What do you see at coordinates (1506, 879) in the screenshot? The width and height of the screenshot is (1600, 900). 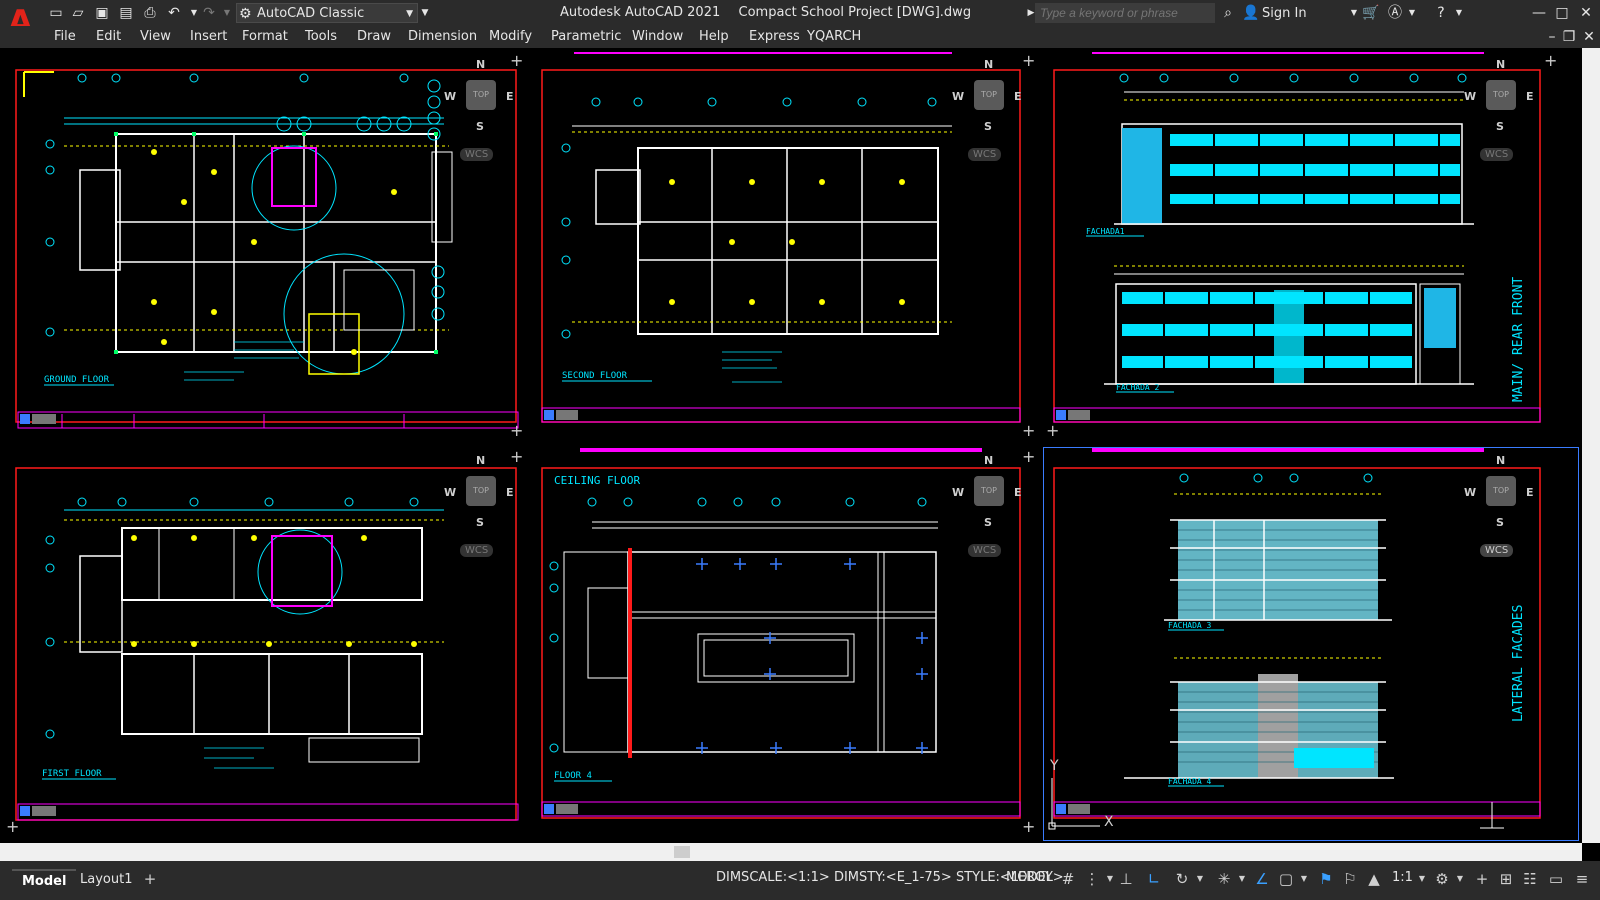 I see `units-icon: ⊞` at bounding box center [1506, 879].